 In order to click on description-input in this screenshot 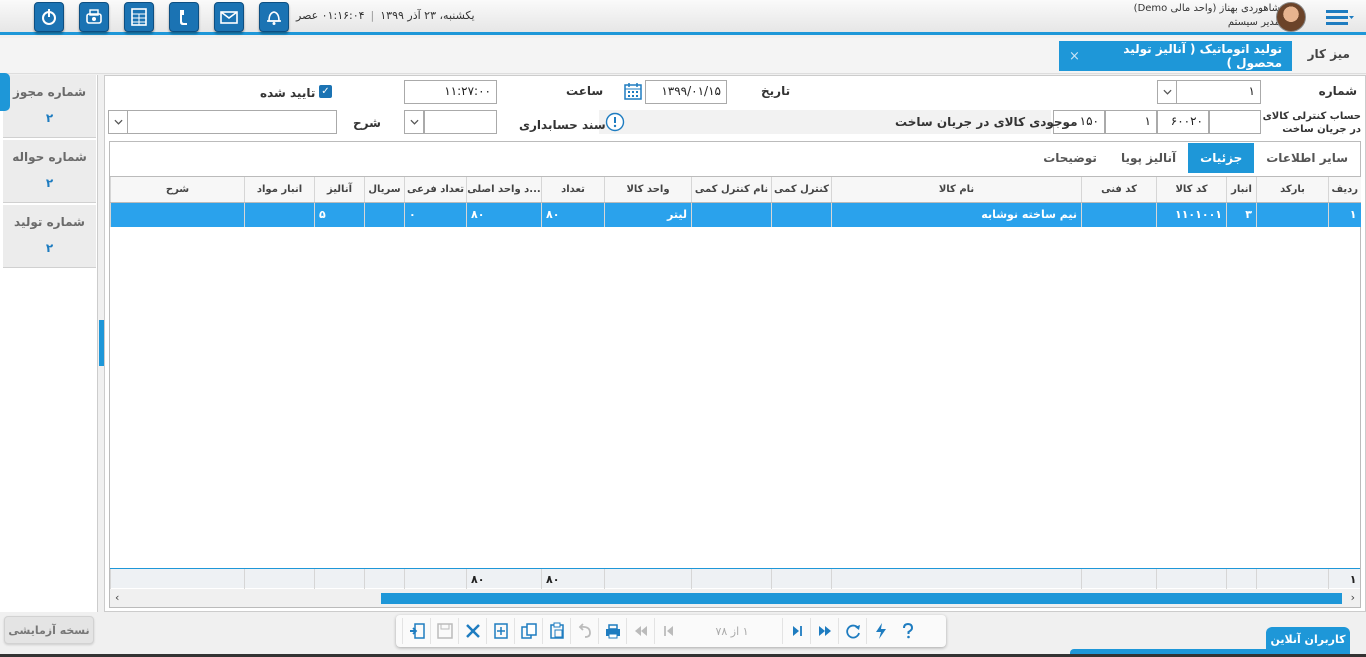, I will do `click(231, 122)`.